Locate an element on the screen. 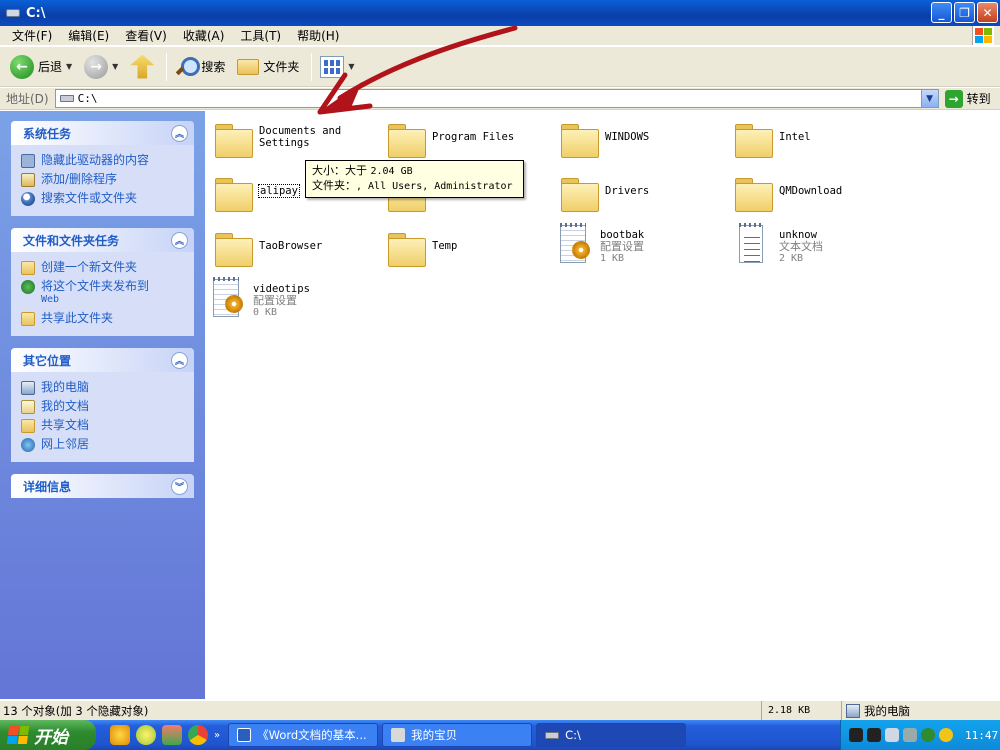  file-tasks-header: 文件和文件夹任务 ︽ is located at coordinates (102, 240).